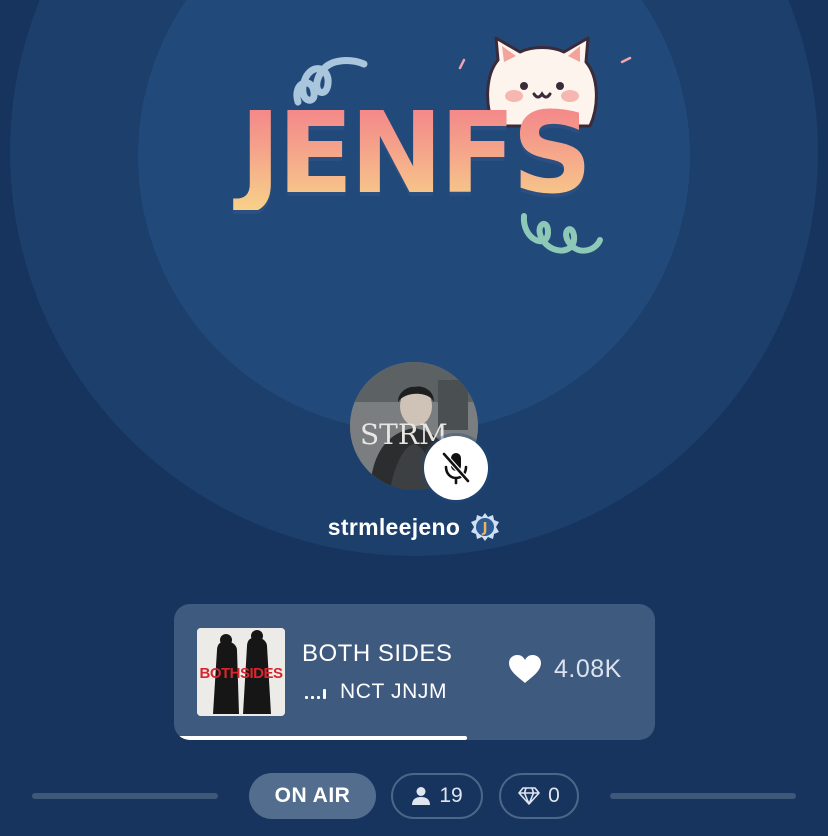  I want to click on host-username: strmleejeno, so click(394, 527).